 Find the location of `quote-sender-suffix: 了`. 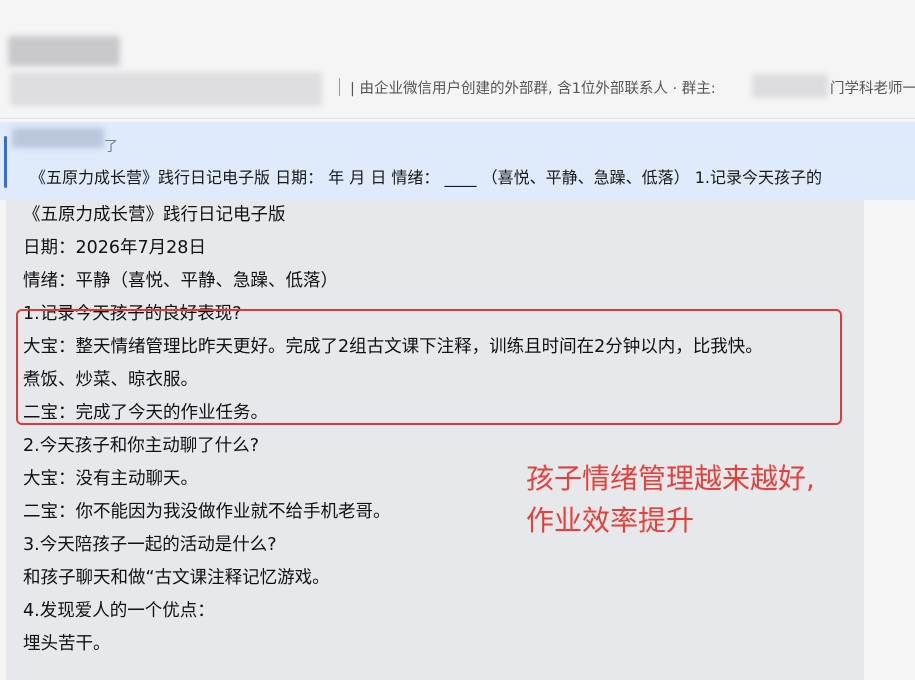

quote-sender-suffix: 了 is located at coordinates (111, 147).